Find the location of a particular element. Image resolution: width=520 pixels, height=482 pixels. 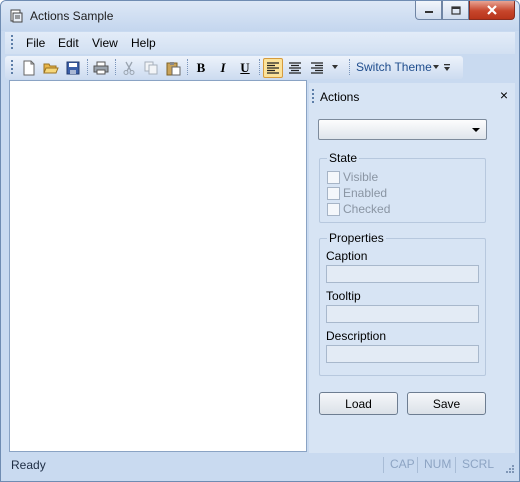

load-button: Load is located at coordinates (358, 403).